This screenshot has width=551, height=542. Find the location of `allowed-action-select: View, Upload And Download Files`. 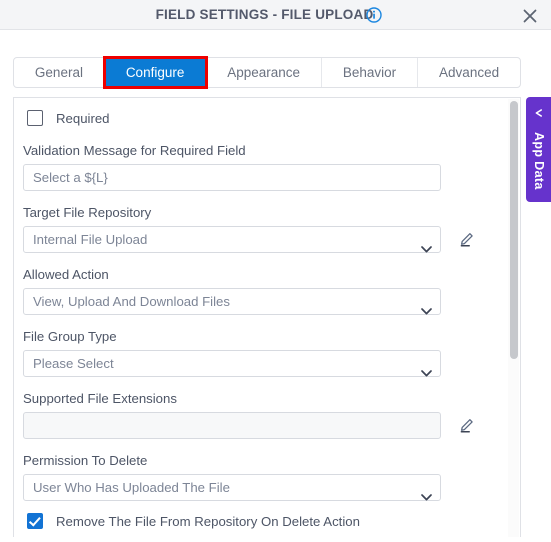

allowed-action-select: View, Upload And Download Files is located at coordinates (232, 301).